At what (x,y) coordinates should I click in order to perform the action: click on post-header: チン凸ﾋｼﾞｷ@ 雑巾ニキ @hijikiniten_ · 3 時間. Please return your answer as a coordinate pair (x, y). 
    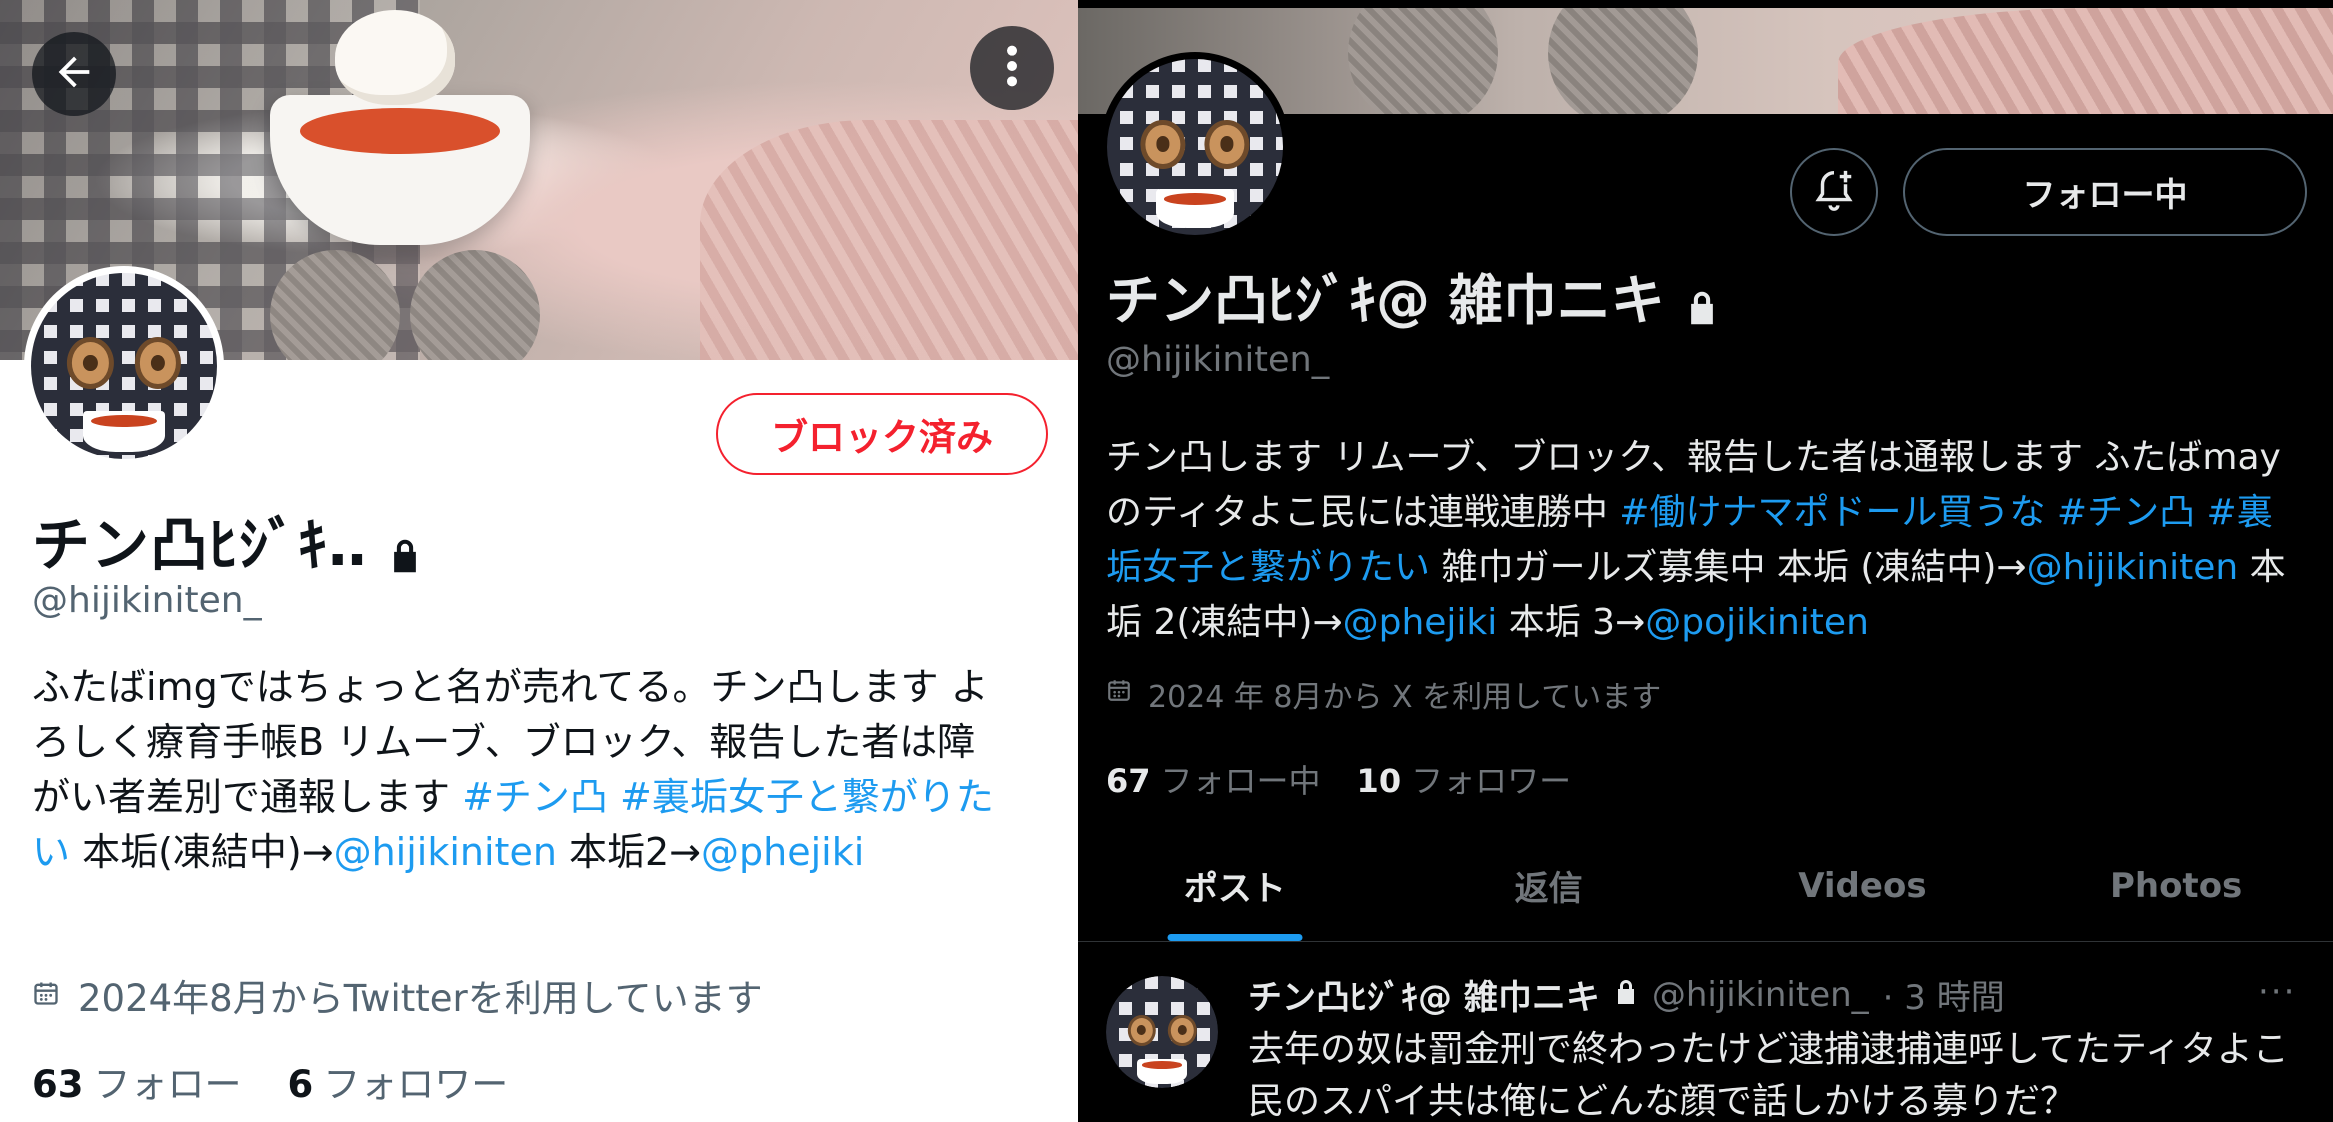
    Looking at the image, I should click on (1626, 994).